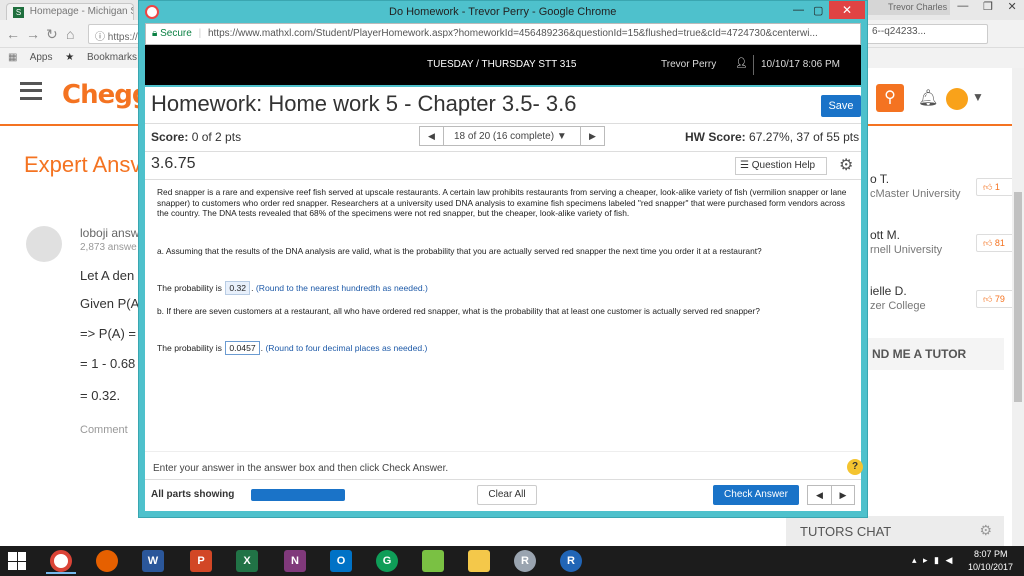  What do you see at coordinates (295, 561) in the screenshot?
I see `onenote-icon: N` at bounding box center [295, 561].